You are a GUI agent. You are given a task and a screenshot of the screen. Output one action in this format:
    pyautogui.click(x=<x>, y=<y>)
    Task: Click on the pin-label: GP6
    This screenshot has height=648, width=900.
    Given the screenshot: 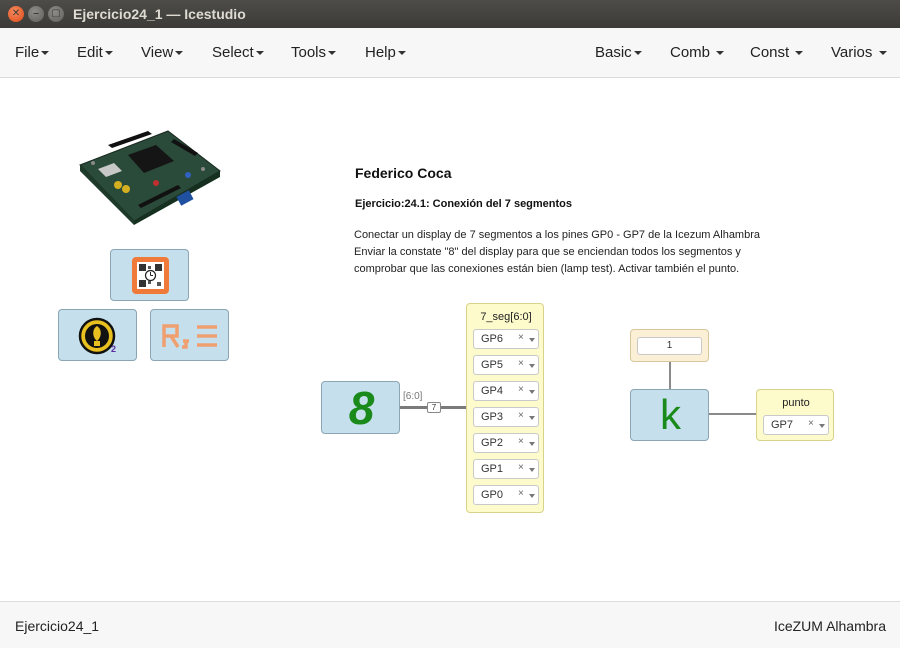 What is the action you would take?
    pyautogui.click(x=492, y=339)
    